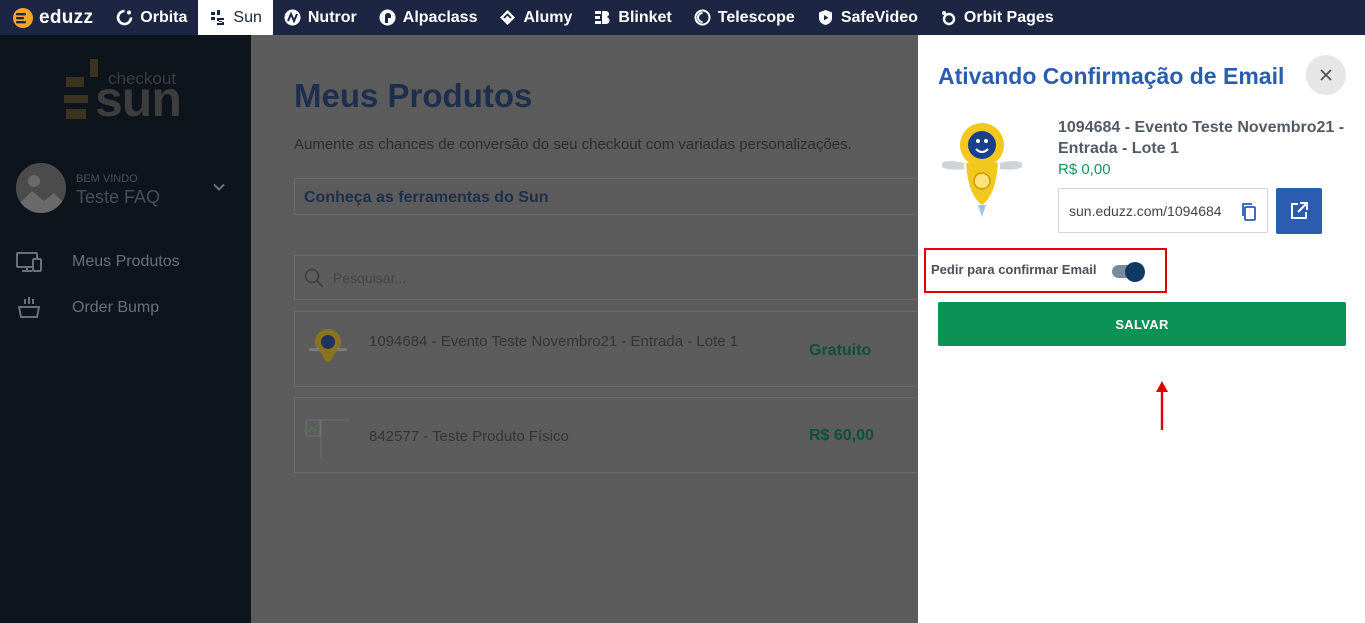 This screenshot has height=623, width=1365. I want to click on telescope-icon, so click(702, 17).